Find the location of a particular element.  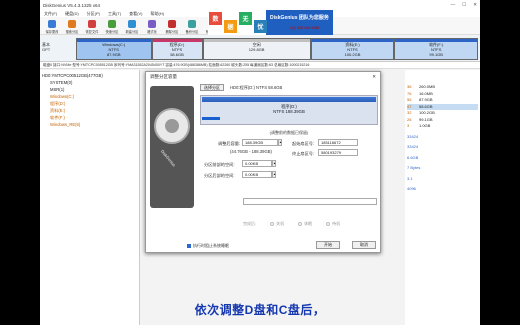

toolbar-button: 备份分区 is located at coordinates (192, 27).